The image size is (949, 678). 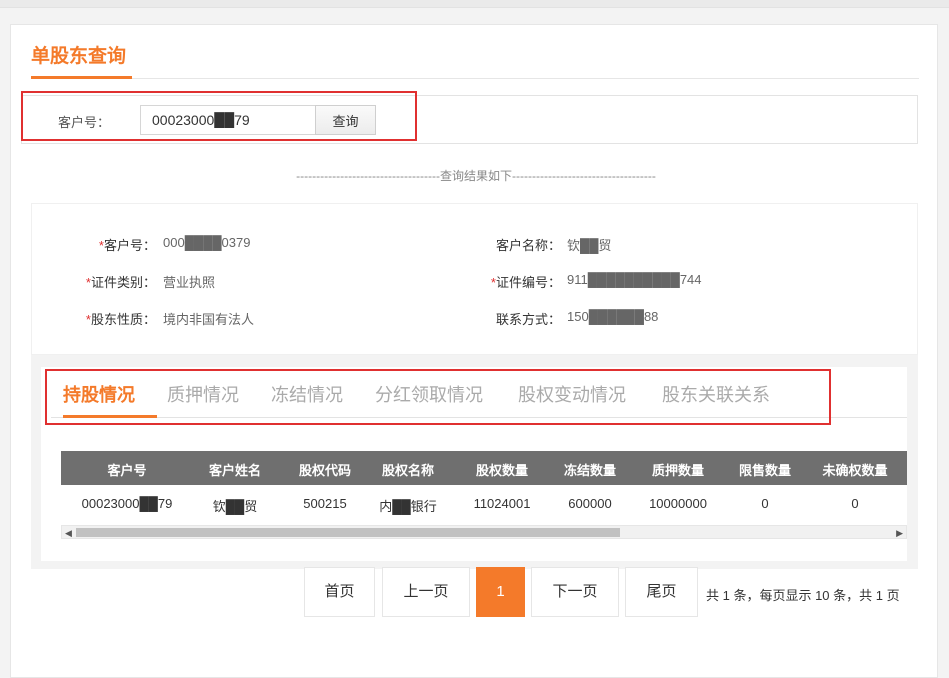 What do you see at coordinates (479, 417) in the screenshot?
I see `tab-baseline` at bounding box center [479, 417].